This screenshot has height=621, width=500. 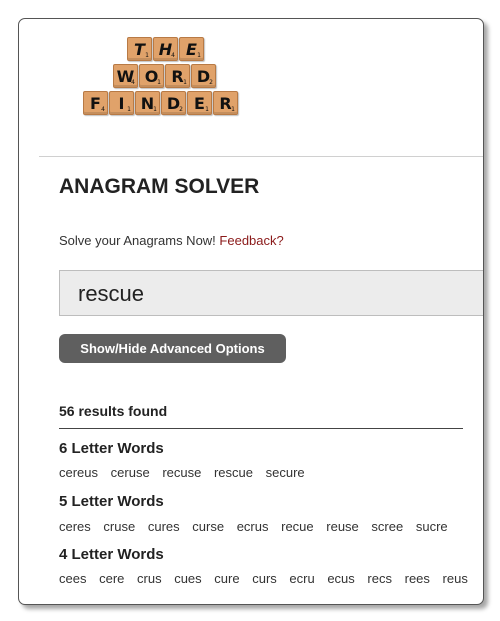 I want to click on word-link: recue, so click(x=297, y=526).